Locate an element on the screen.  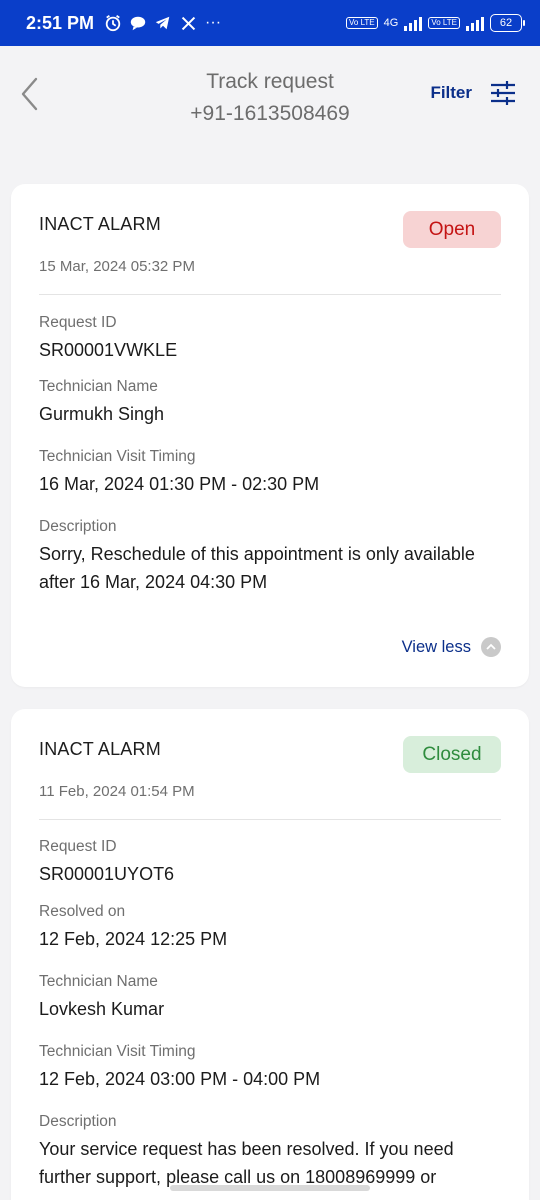
volte-badge-1: Vo LTE is located at coordinates (362, 23).